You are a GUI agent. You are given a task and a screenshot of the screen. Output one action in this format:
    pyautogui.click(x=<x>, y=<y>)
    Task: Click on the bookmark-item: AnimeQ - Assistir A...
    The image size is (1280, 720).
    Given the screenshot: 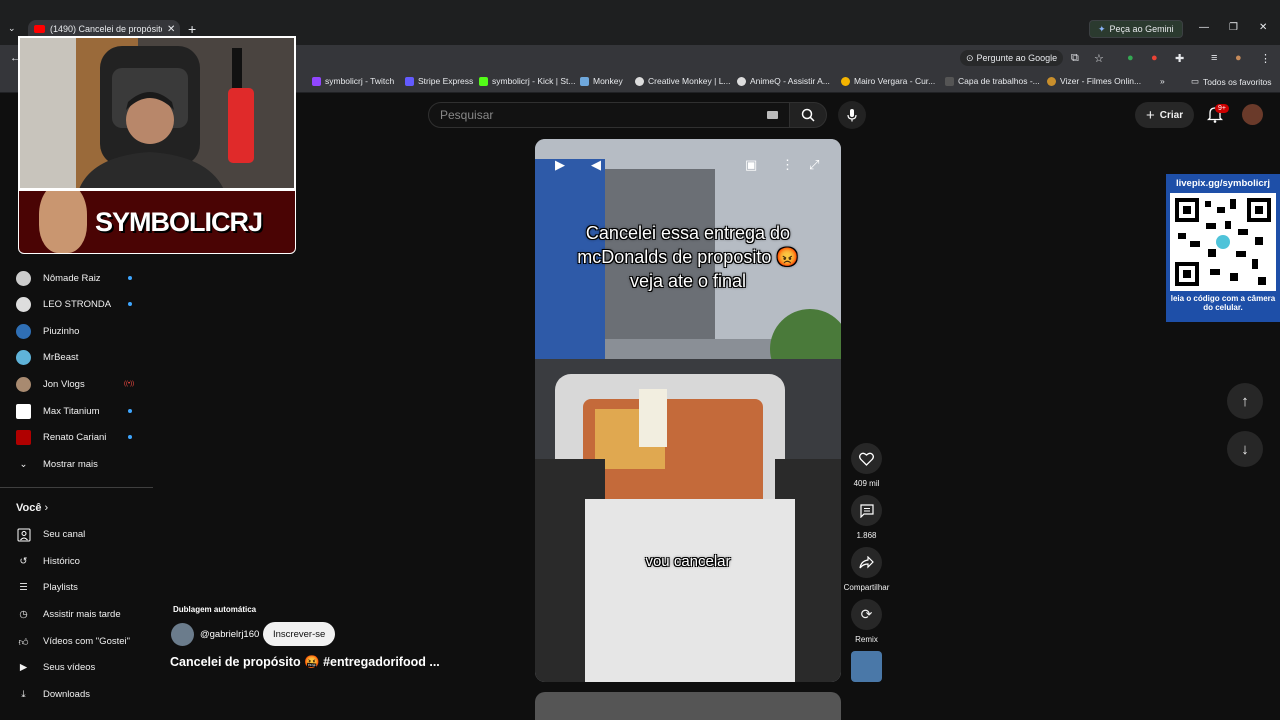 What is the action you would take?
    pyautogui.click(x=783, y=81)
    